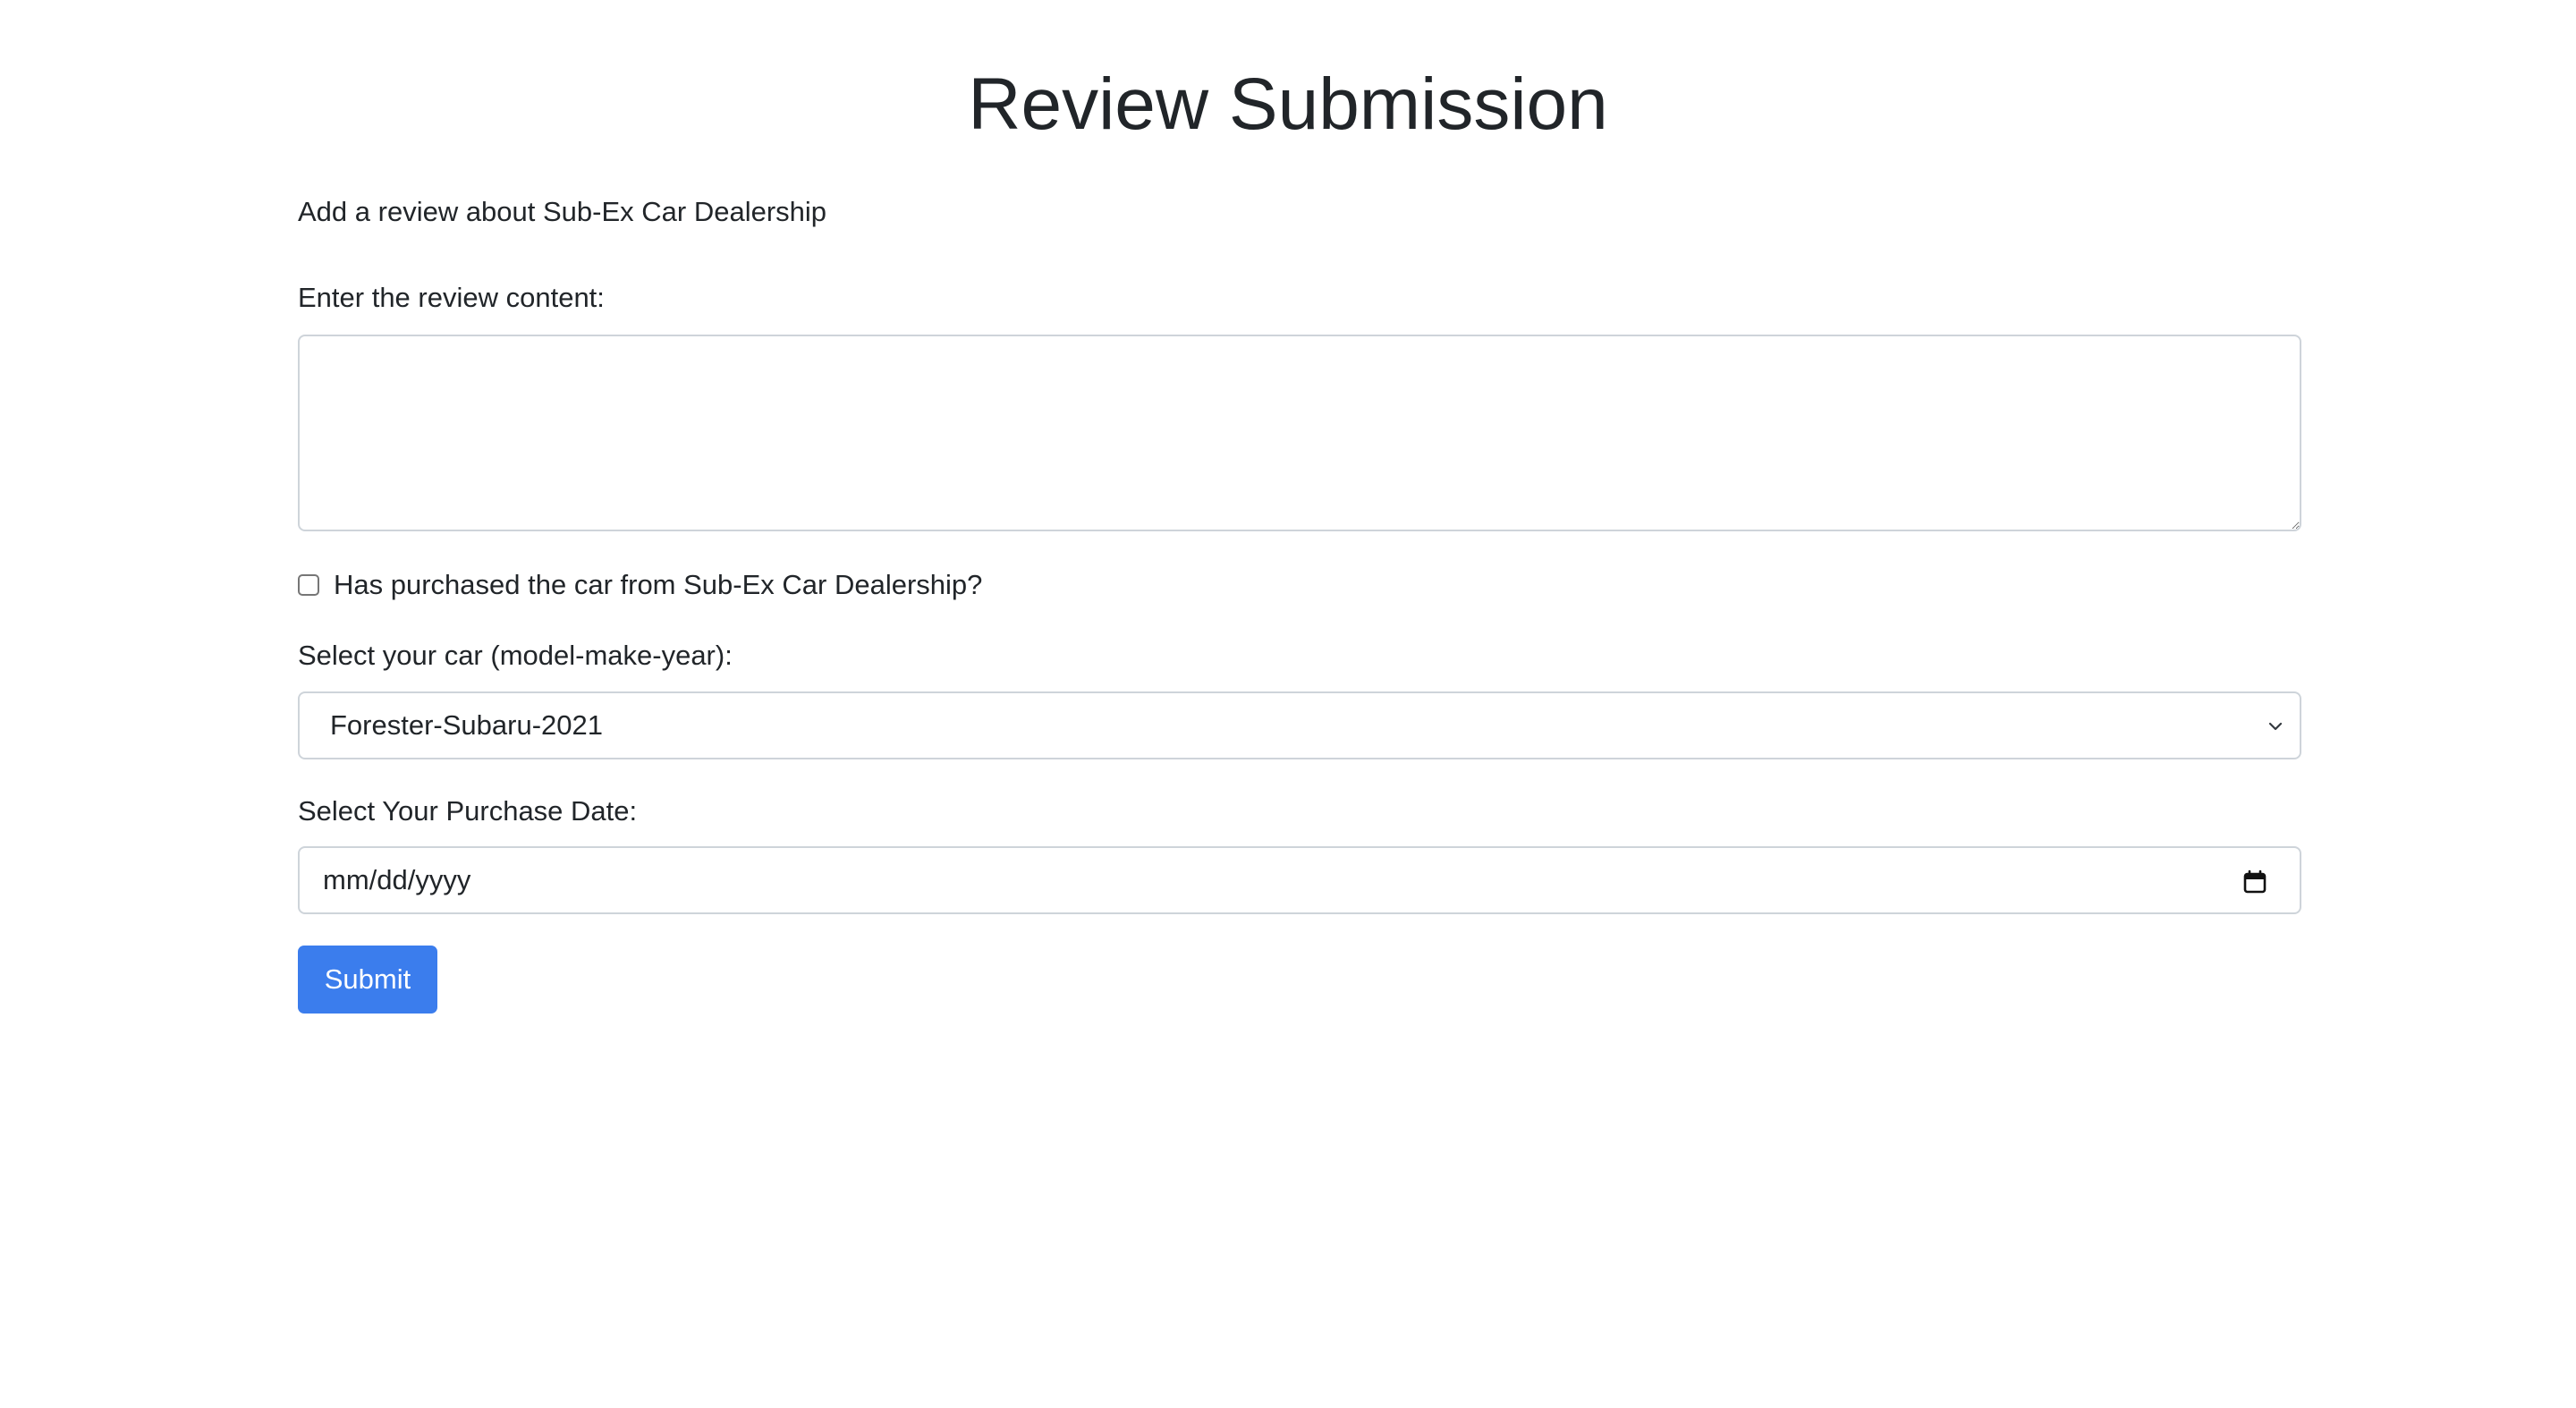  Describe the element at coordinates (2275, 726) in the screenshot. I see `chevron-down-icon` at that location.